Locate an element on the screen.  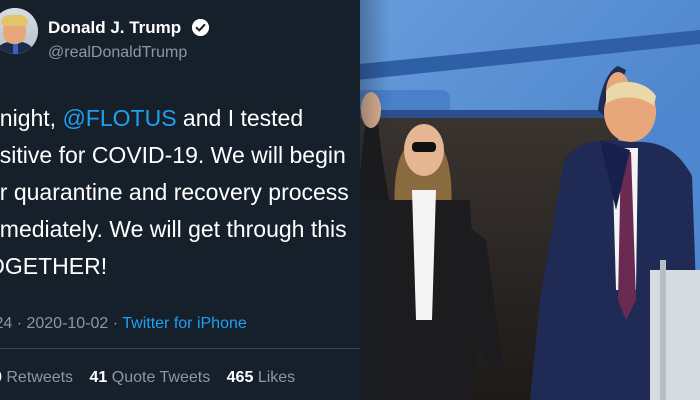
tweet-line-4: nmediately. We will get through this is located at coordinates (173, 229).